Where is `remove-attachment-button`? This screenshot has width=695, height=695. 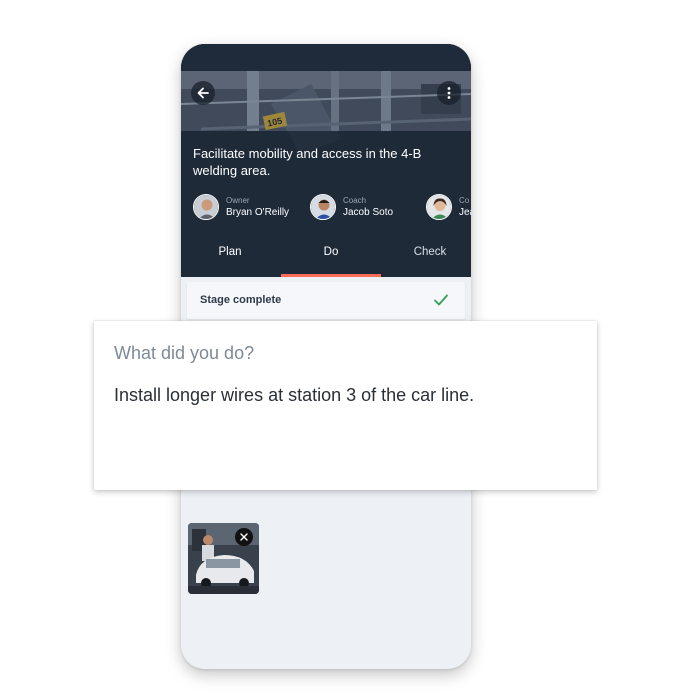
remove-attachment-button is located at coordinates (244, 537).